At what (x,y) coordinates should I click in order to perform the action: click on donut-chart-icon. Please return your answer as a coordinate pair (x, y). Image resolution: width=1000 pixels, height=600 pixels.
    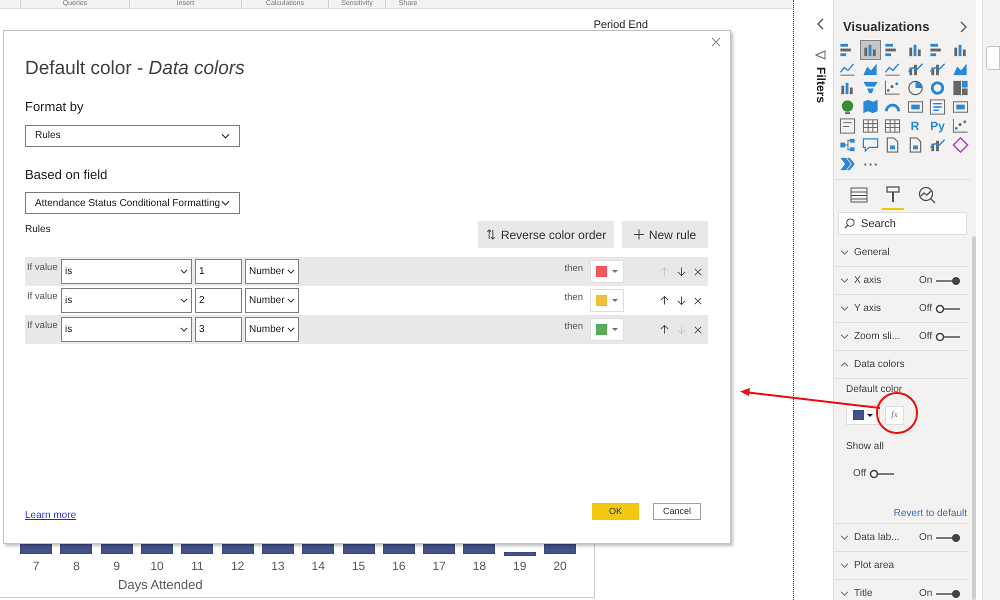
    Looking at the image, I should click on (937, 88).